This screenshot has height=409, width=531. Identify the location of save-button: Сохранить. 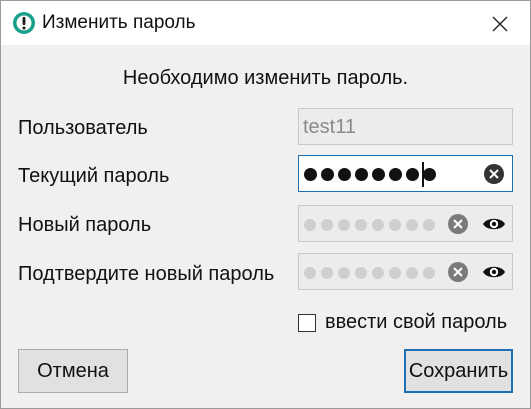
(458, 371).